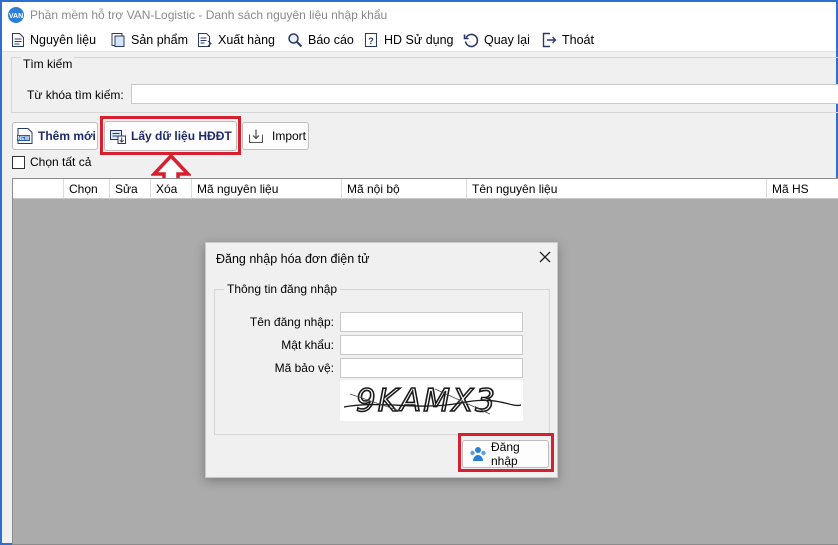 The image size is (838, 545). I want to click on login-info-group-title: Thông tin đăng nhập, so click(282, 289).